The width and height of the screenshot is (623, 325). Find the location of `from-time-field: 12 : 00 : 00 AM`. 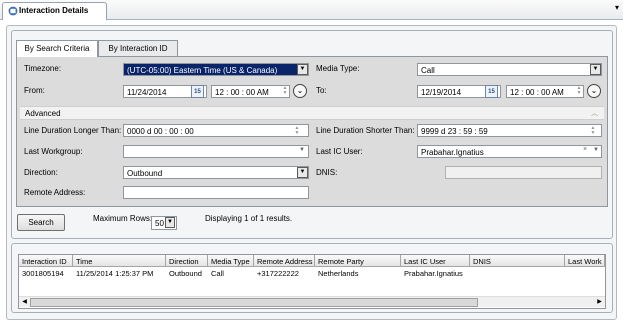

from-time-field: 12 : 00 : 00 AM is located at coordinates (250, 91).